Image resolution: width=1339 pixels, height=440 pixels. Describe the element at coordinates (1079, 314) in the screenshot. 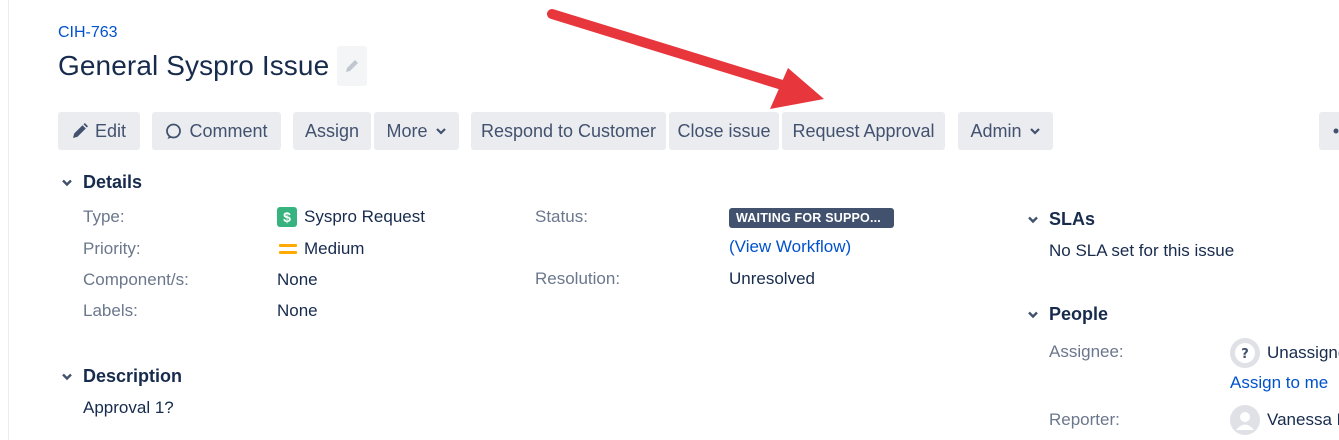

I see `people-heading: People` at that location.